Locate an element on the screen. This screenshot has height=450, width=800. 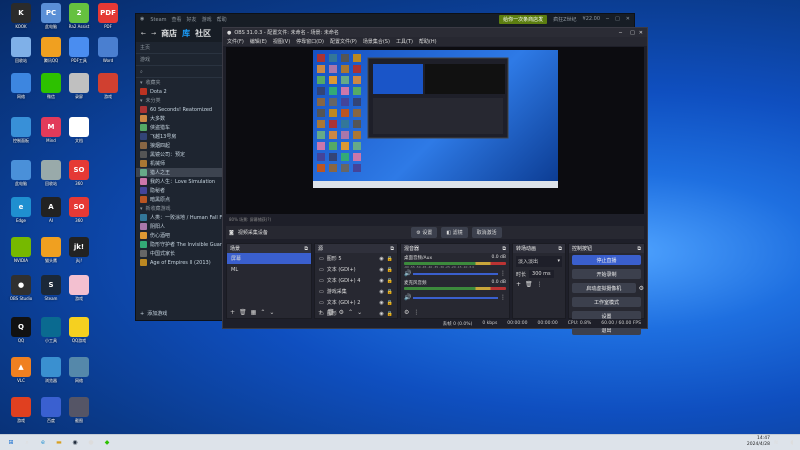
desktop-icon: e Edge is located at coordinates (21, 212).